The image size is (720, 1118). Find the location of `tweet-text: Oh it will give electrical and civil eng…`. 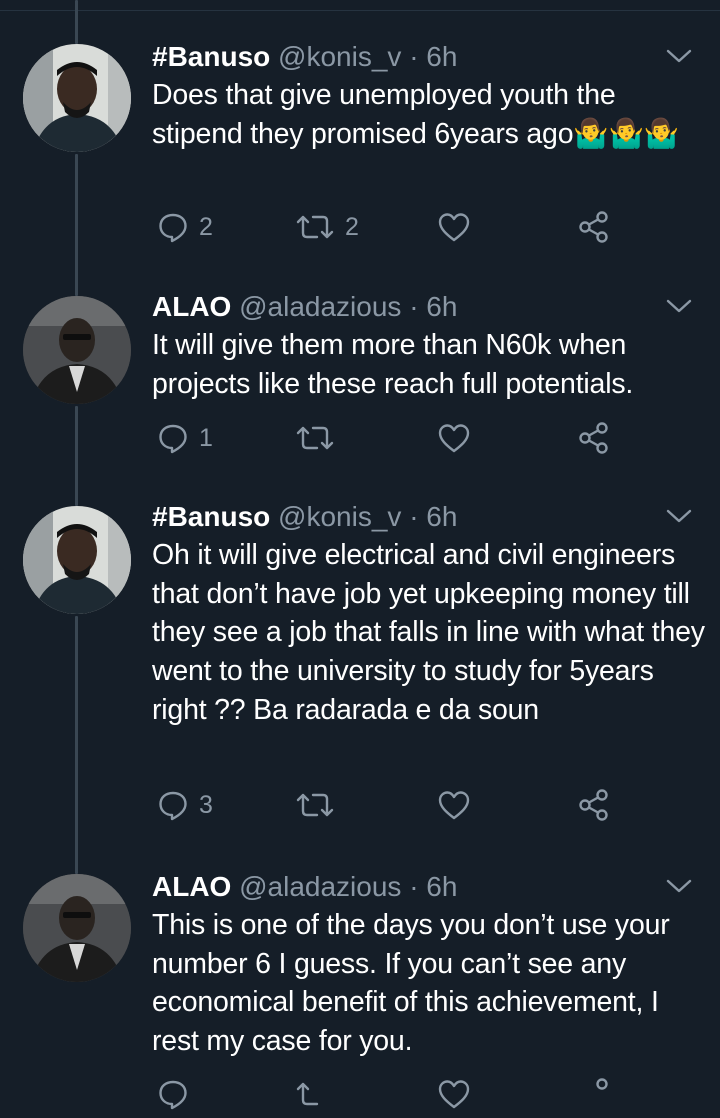

tweet-text: Oh it will give electrical and civil eng… is located at coordinates (428, 632).